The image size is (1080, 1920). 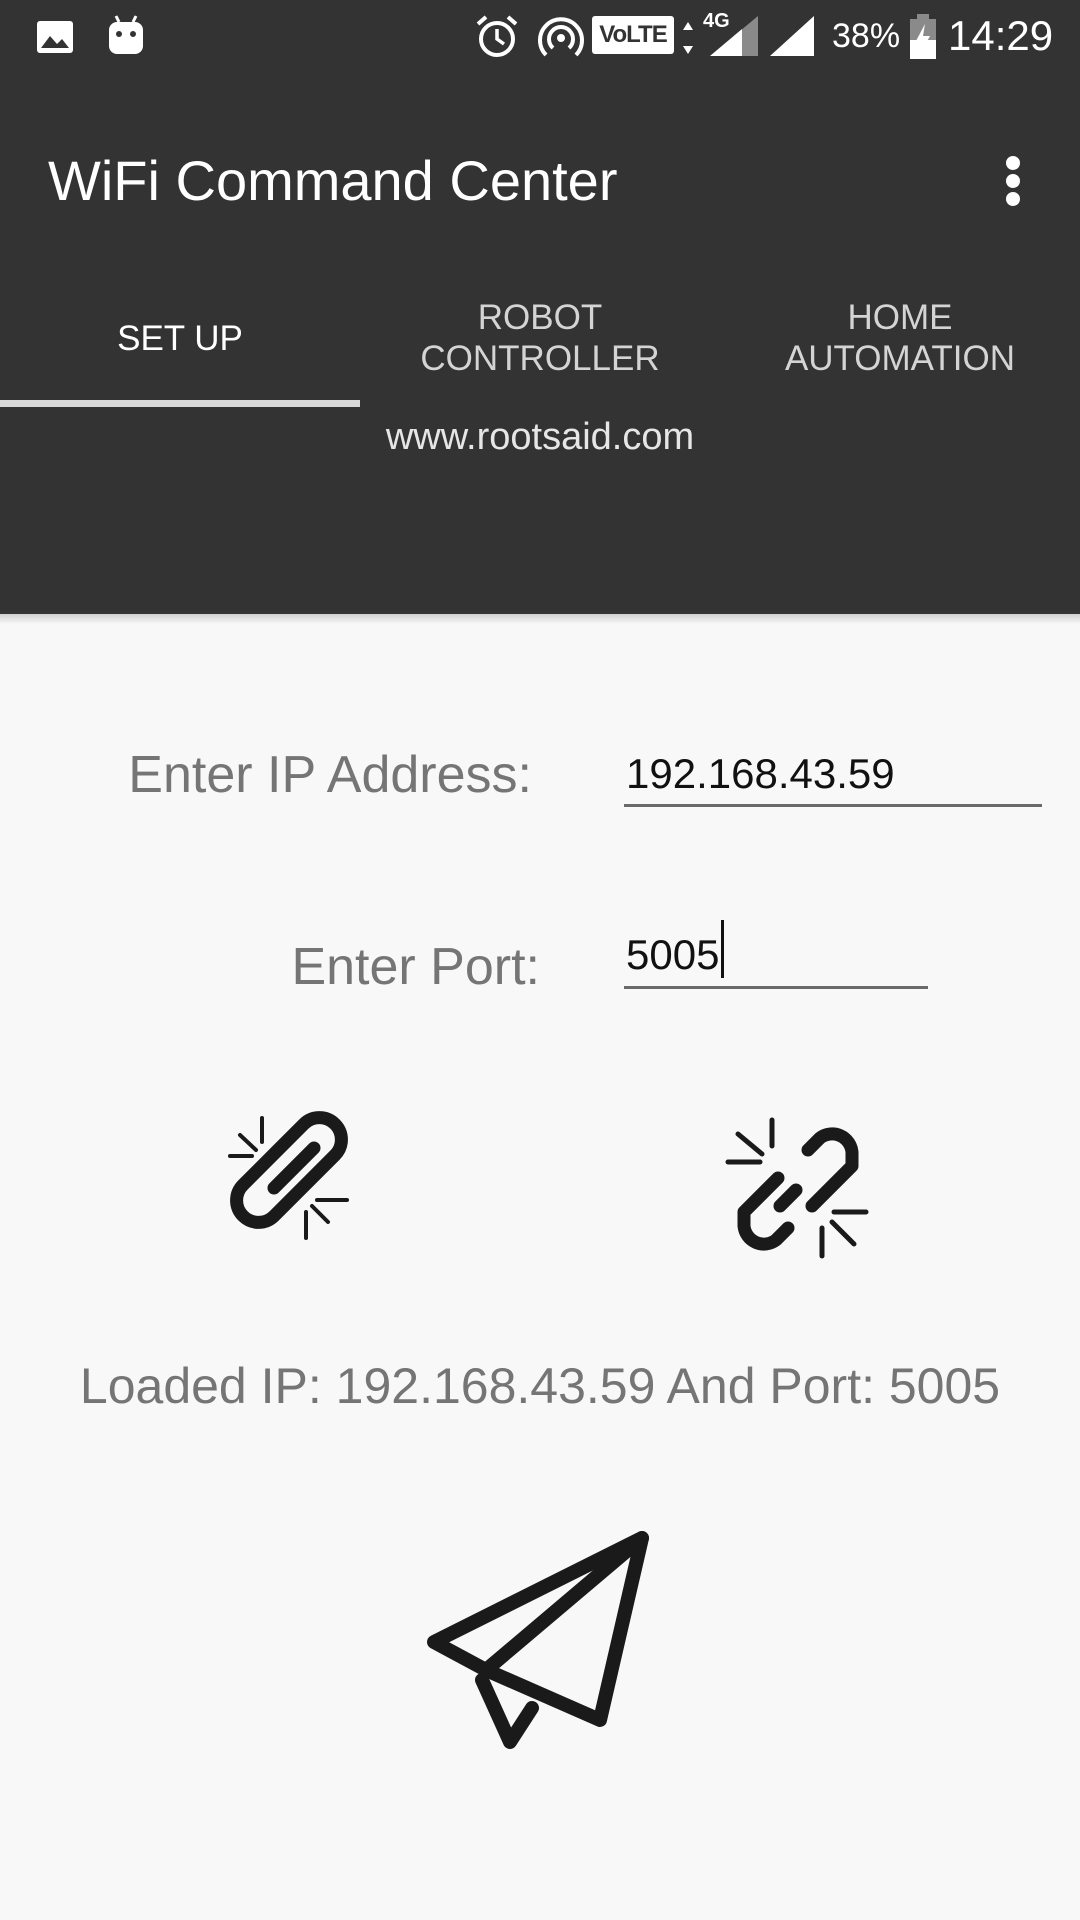 I want to click on image-icon, so click(x=55, y=37).